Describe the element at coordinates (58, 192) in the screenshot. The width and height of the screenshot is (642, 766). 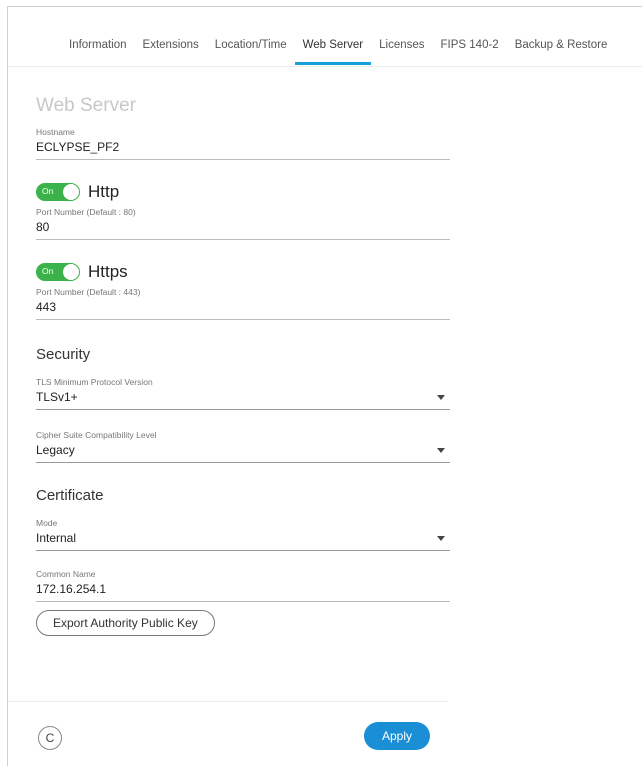
I see `http-toggle: On` at that location.